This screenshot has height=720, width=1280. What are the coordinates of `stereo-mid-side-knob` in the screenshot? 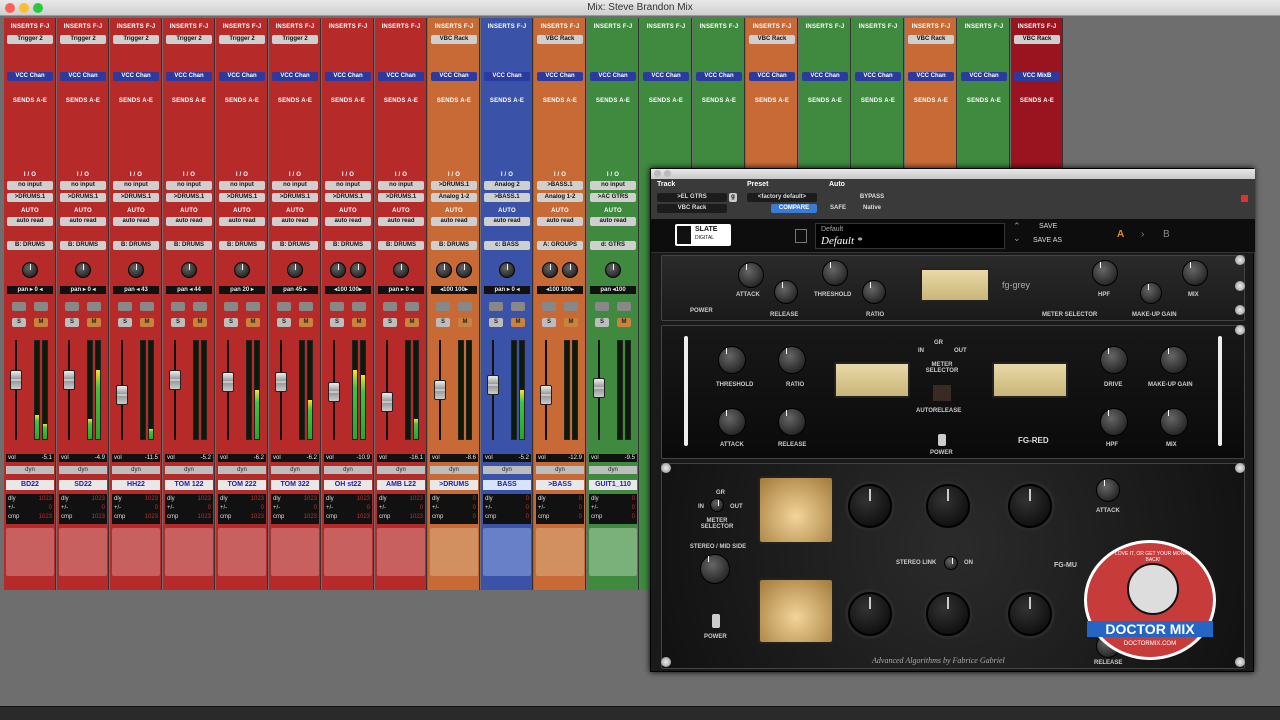 It's located at (715, 569).